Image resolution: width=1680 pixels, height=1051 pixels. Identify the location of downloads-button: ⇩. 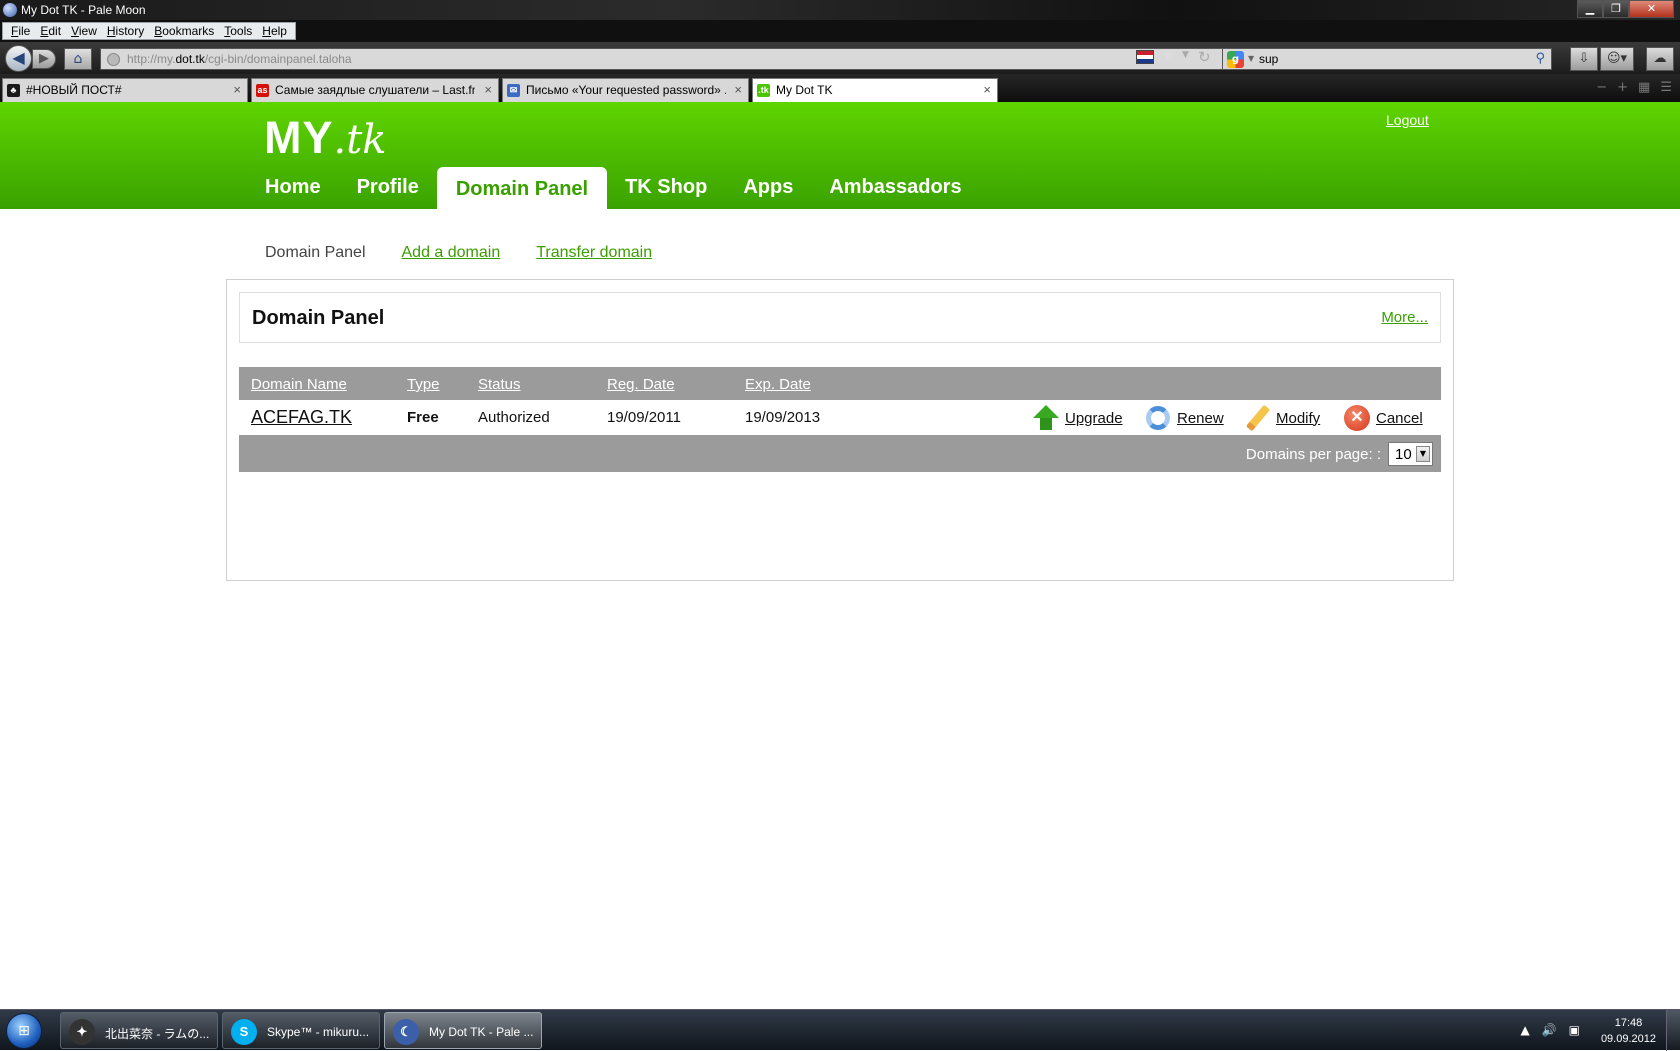
(1584, 59).